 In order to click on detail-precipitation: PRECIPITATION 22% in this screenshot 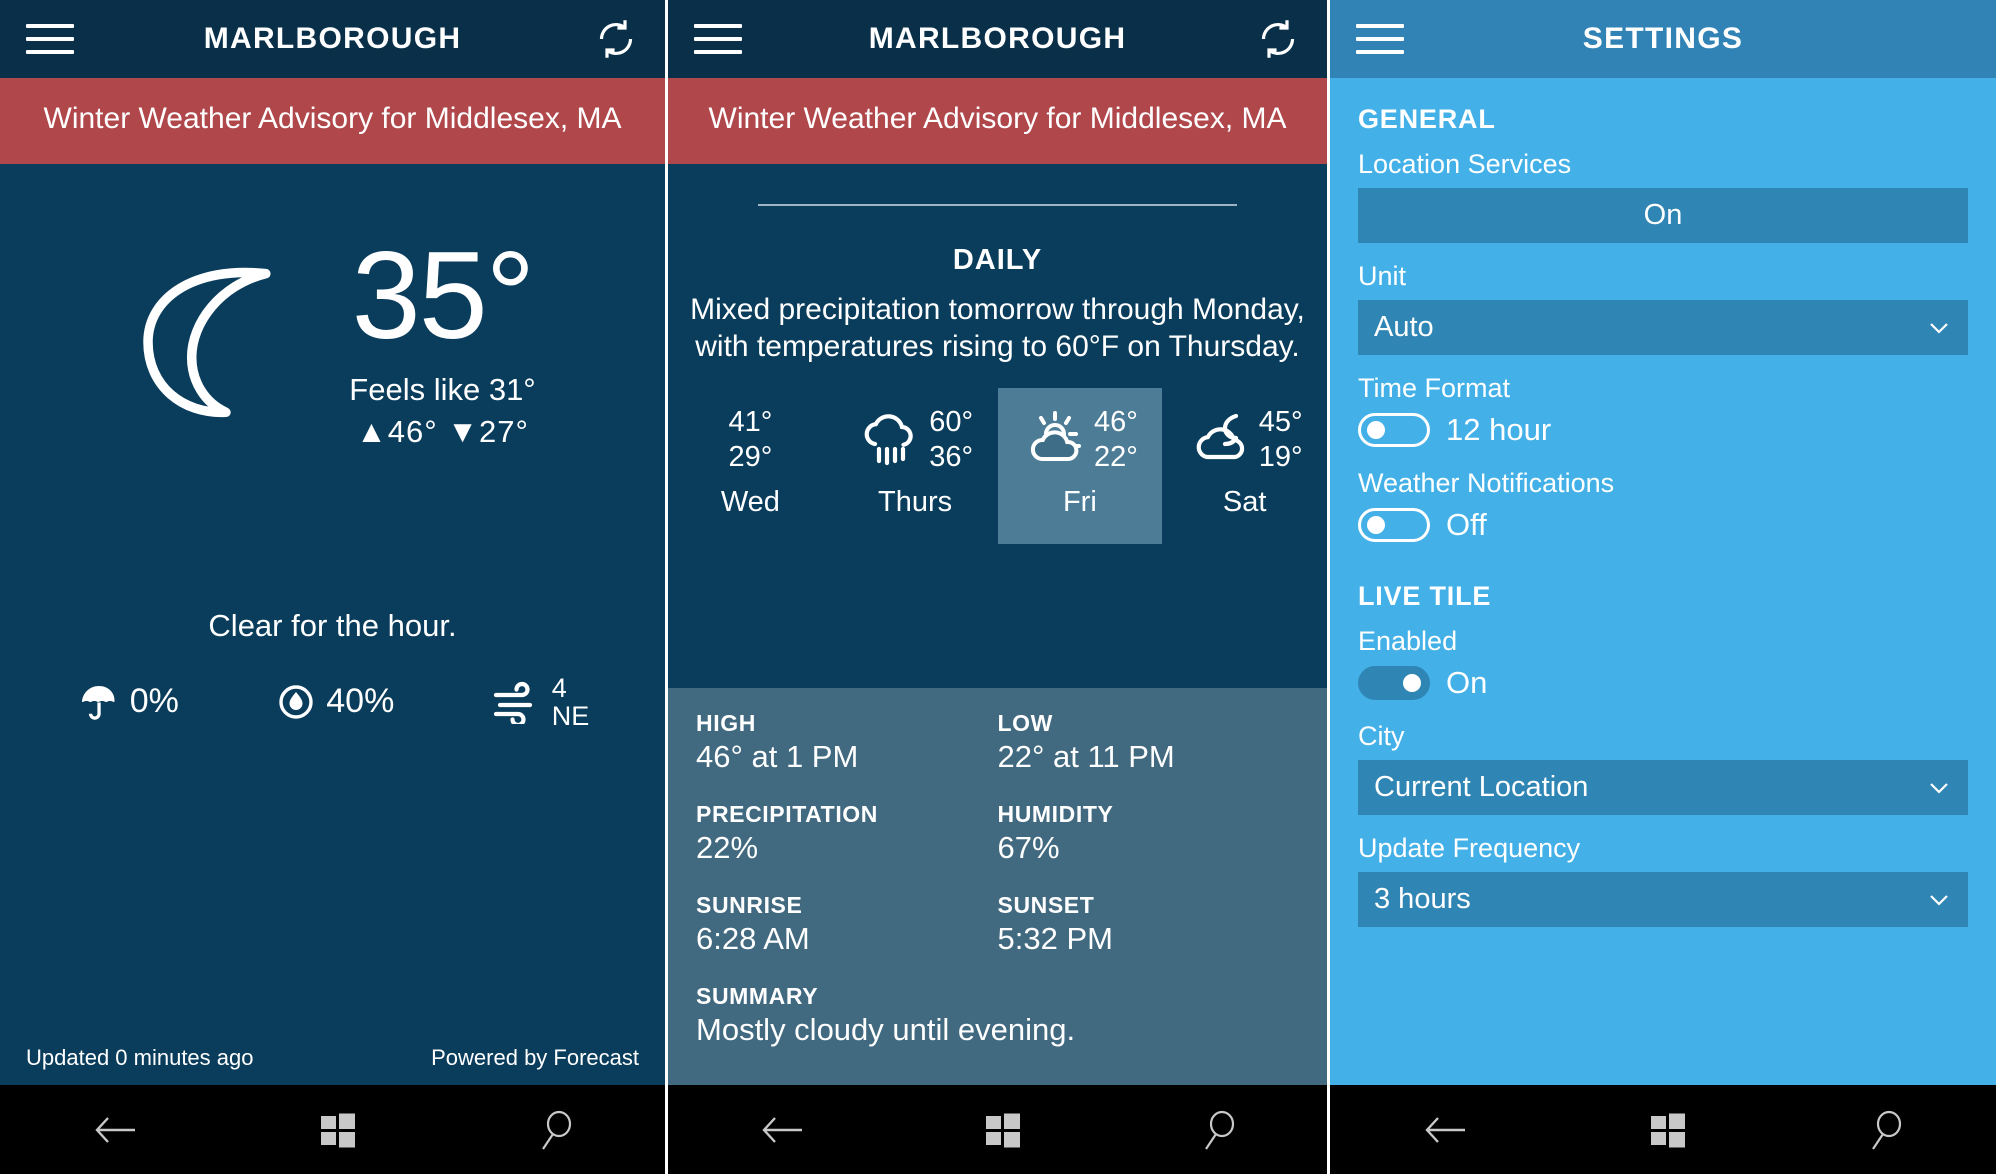, I will do `click(847, 833)`.